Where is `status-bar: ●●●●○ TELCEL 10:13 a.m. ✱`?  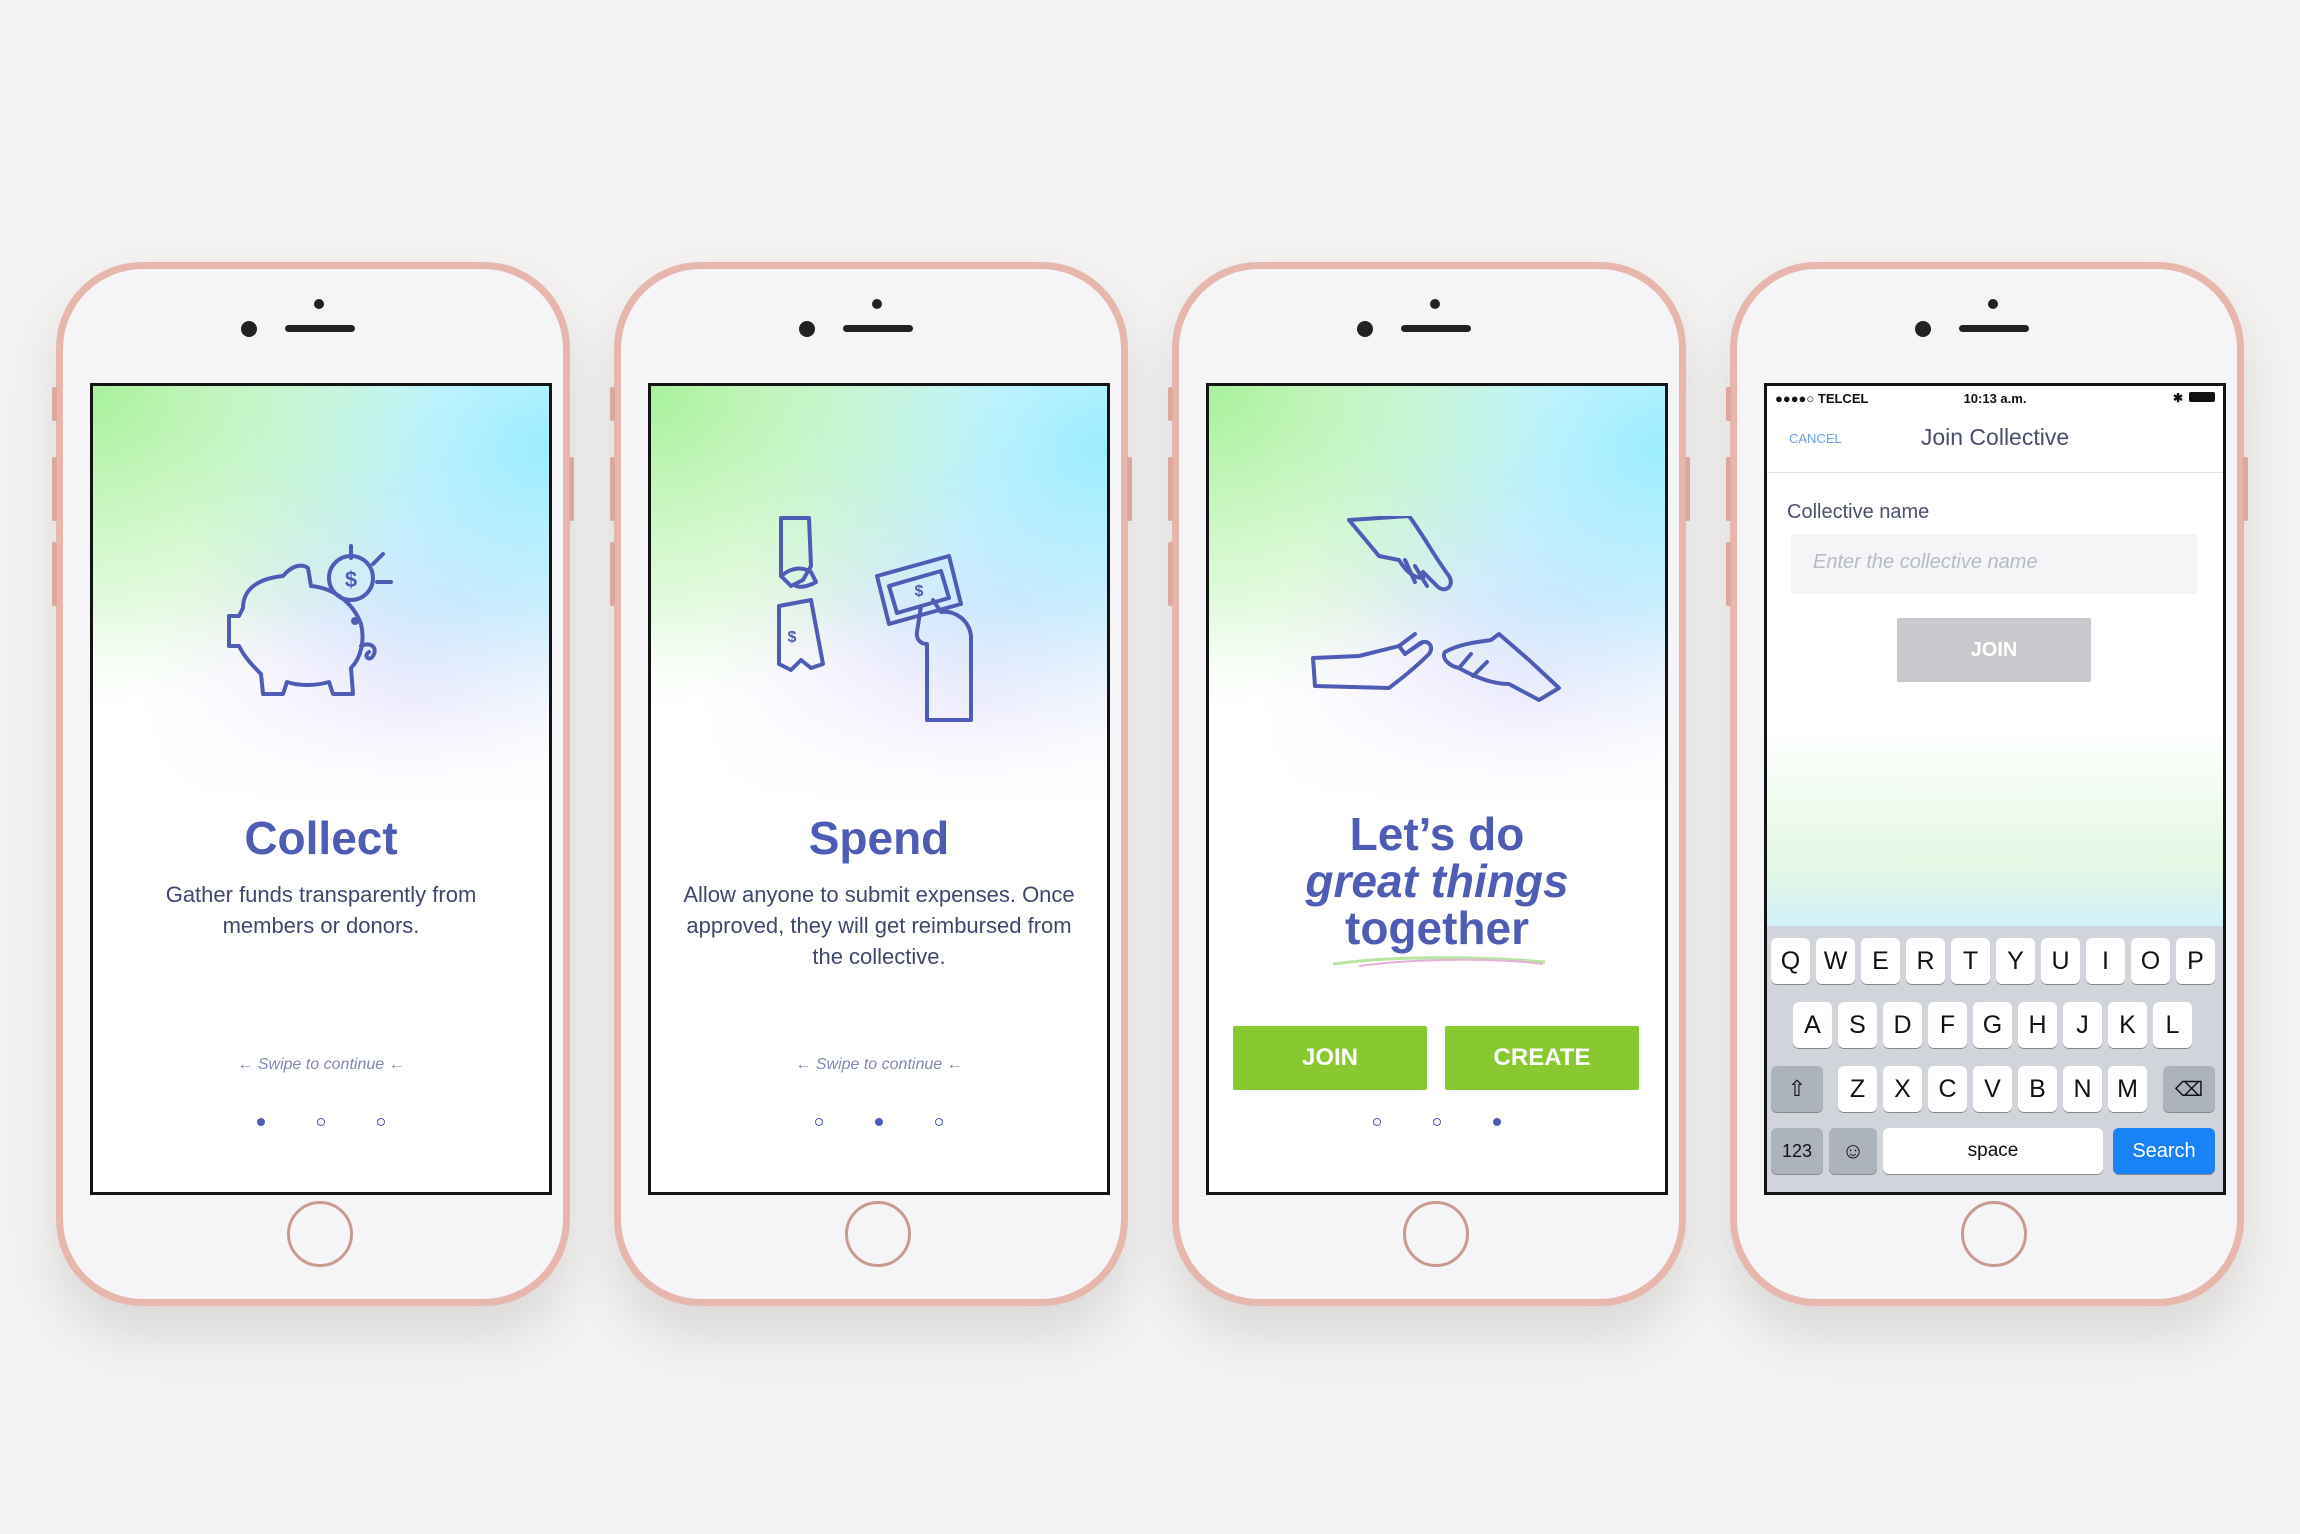 status-bar: ●●●●○ TELCEL 10:13 a.m. ✱ is located at coordinates (1995, 397).